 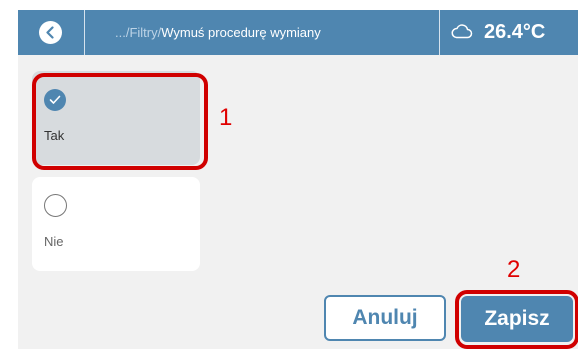 I want to click on save-button: Zapisz, so click(x=517, y=319).